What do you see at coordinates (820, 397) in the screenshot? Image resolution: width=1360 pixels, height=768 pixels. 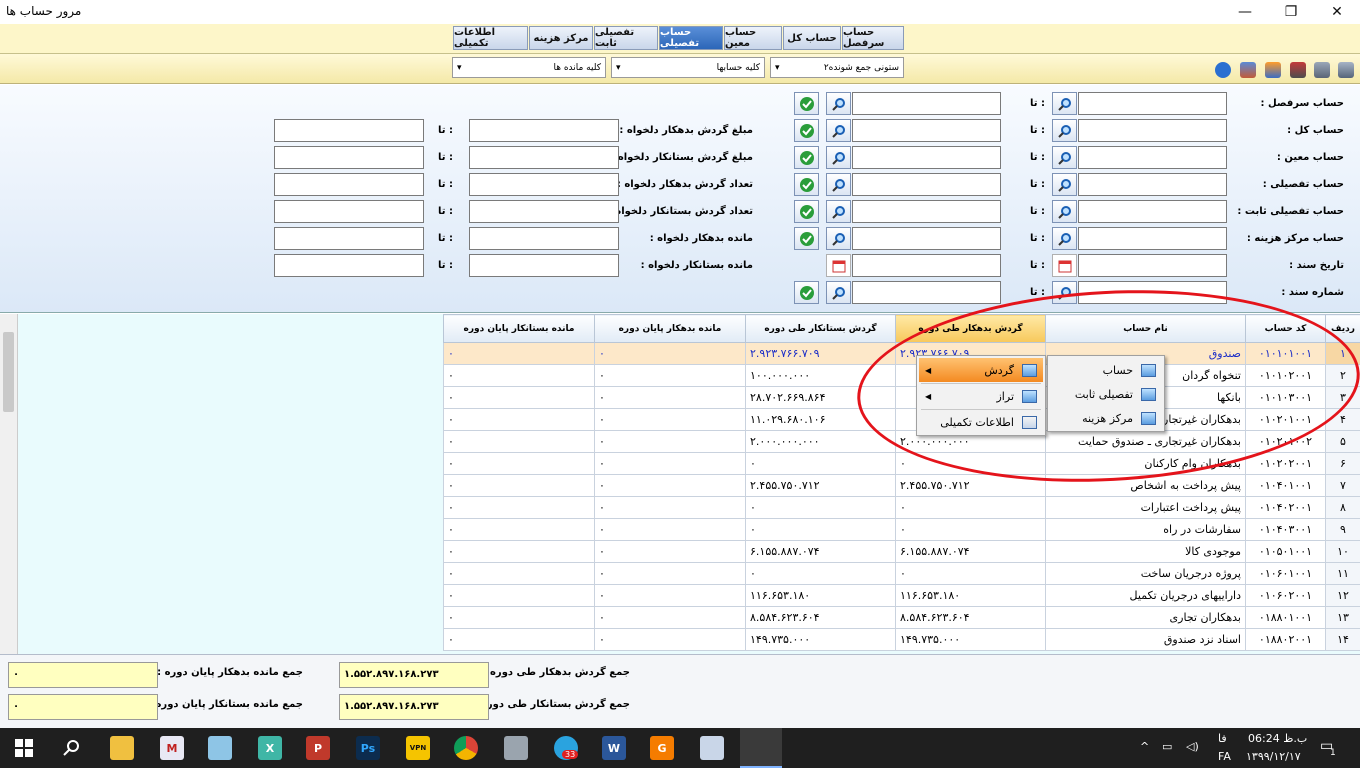 I see `credit-value: ۲۸.۷۰۲.۶۶۹.۸۶۴` at bounding box center [820, 397].